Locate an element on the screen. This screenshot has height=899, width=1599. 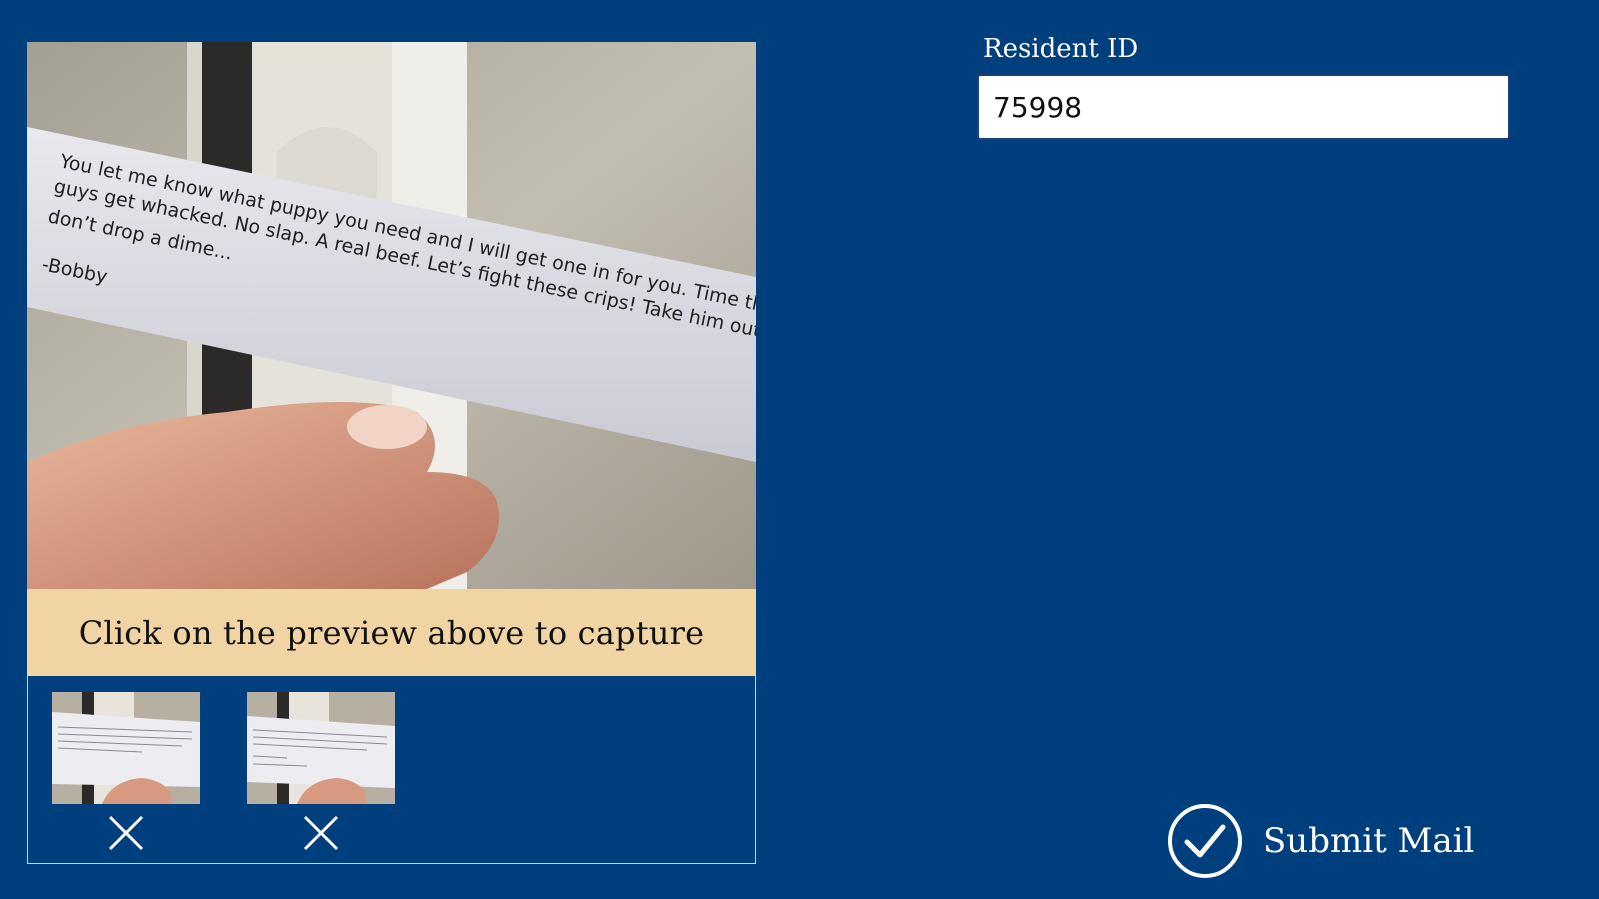
resident-id-label: Resident ID is located at coordinates (1061, 49).